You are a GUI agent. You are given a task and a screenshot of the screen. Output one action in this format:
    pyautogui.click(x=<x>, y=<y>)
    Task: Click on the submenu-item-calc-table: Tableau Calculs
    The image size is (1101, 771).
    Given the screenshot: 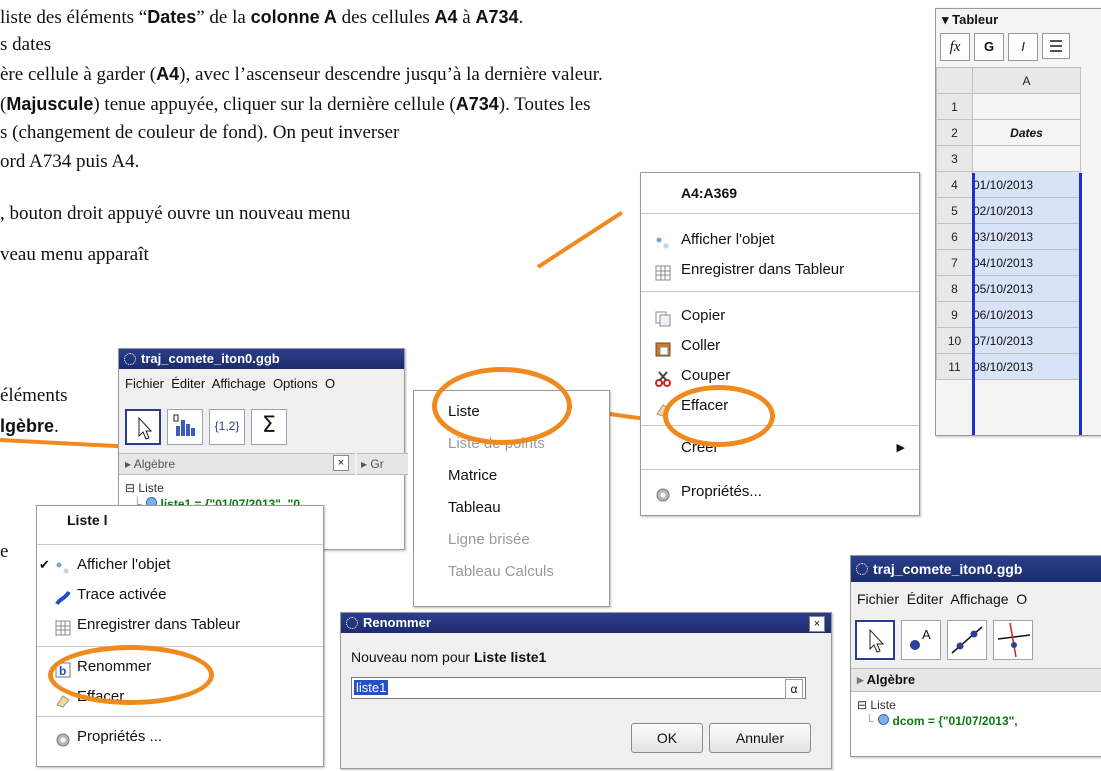 What is the action you would take?
    pyautogui.click(x=501, y=571)
    